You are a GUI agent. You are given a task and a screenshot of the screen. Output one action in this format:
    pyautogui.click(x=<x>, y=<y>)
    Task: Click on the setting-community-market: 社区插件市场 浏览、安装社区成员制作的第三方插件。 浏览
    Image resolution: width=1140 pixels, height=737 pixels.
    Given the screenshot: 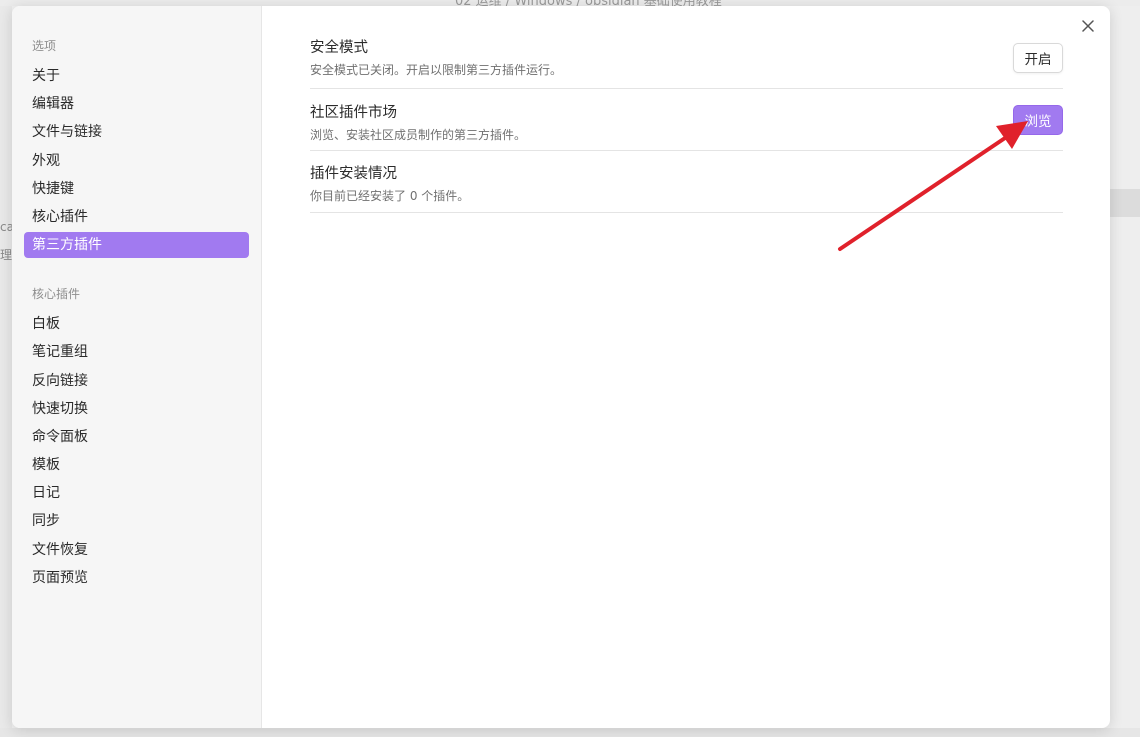 What is the action you would take?
    pyautogui.click(x=686, y=120)
    